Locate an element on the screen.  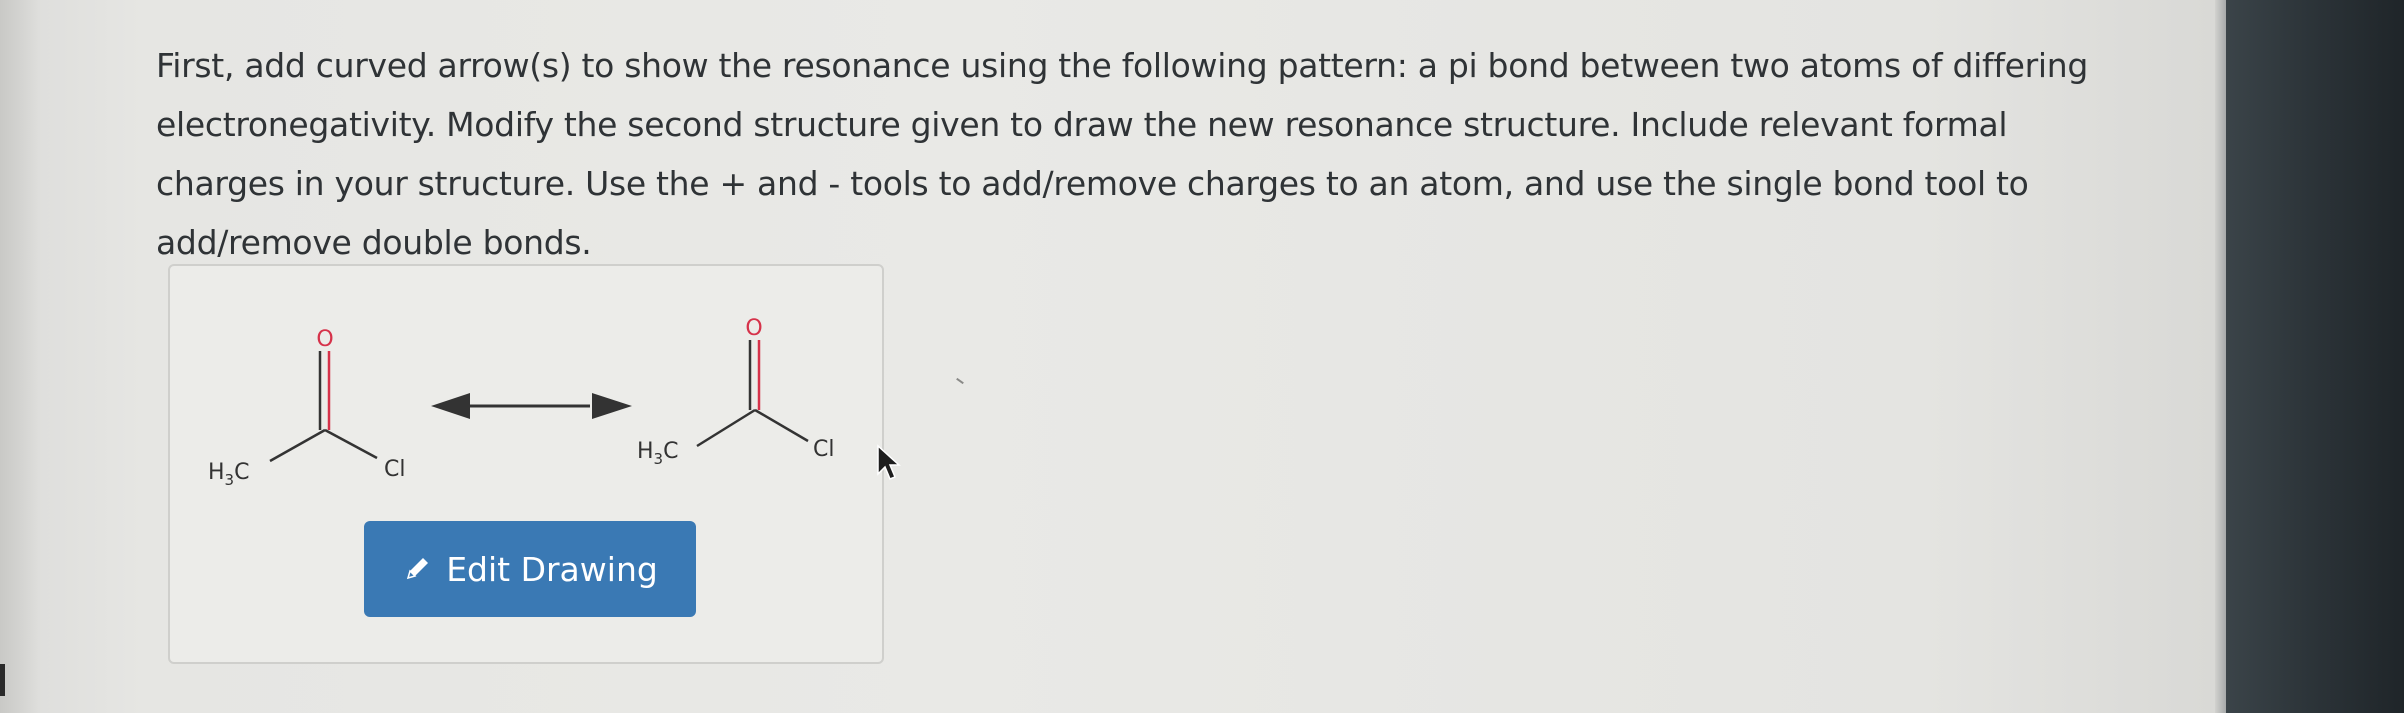
structure-1: O H3C Cl is located at coordinates (306, 408).